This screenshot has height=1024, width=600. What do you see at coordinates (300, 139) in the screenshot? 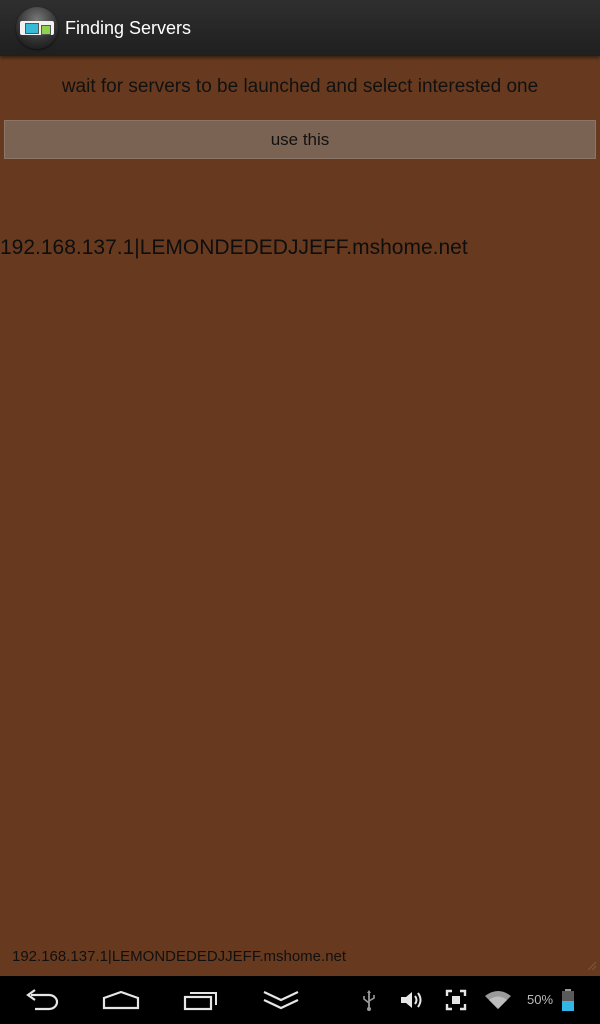
I see `use-this-button: use this` at bounding box center [300, 139].